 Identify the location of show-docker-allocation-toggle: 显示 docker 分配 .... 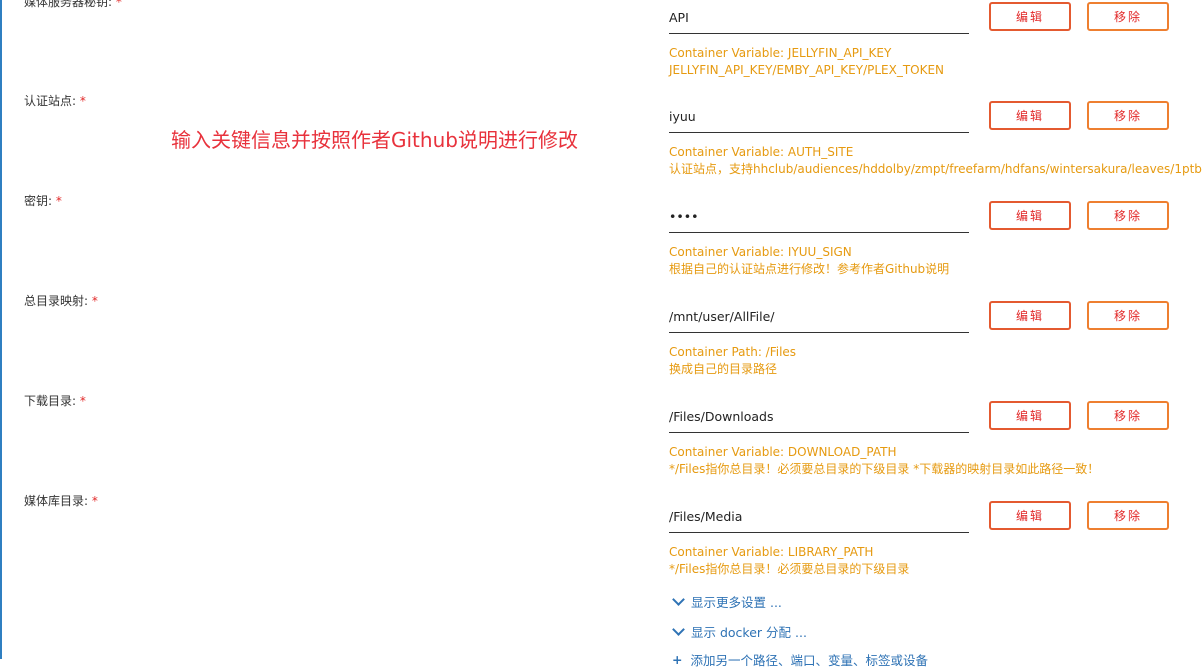
(739, 631).